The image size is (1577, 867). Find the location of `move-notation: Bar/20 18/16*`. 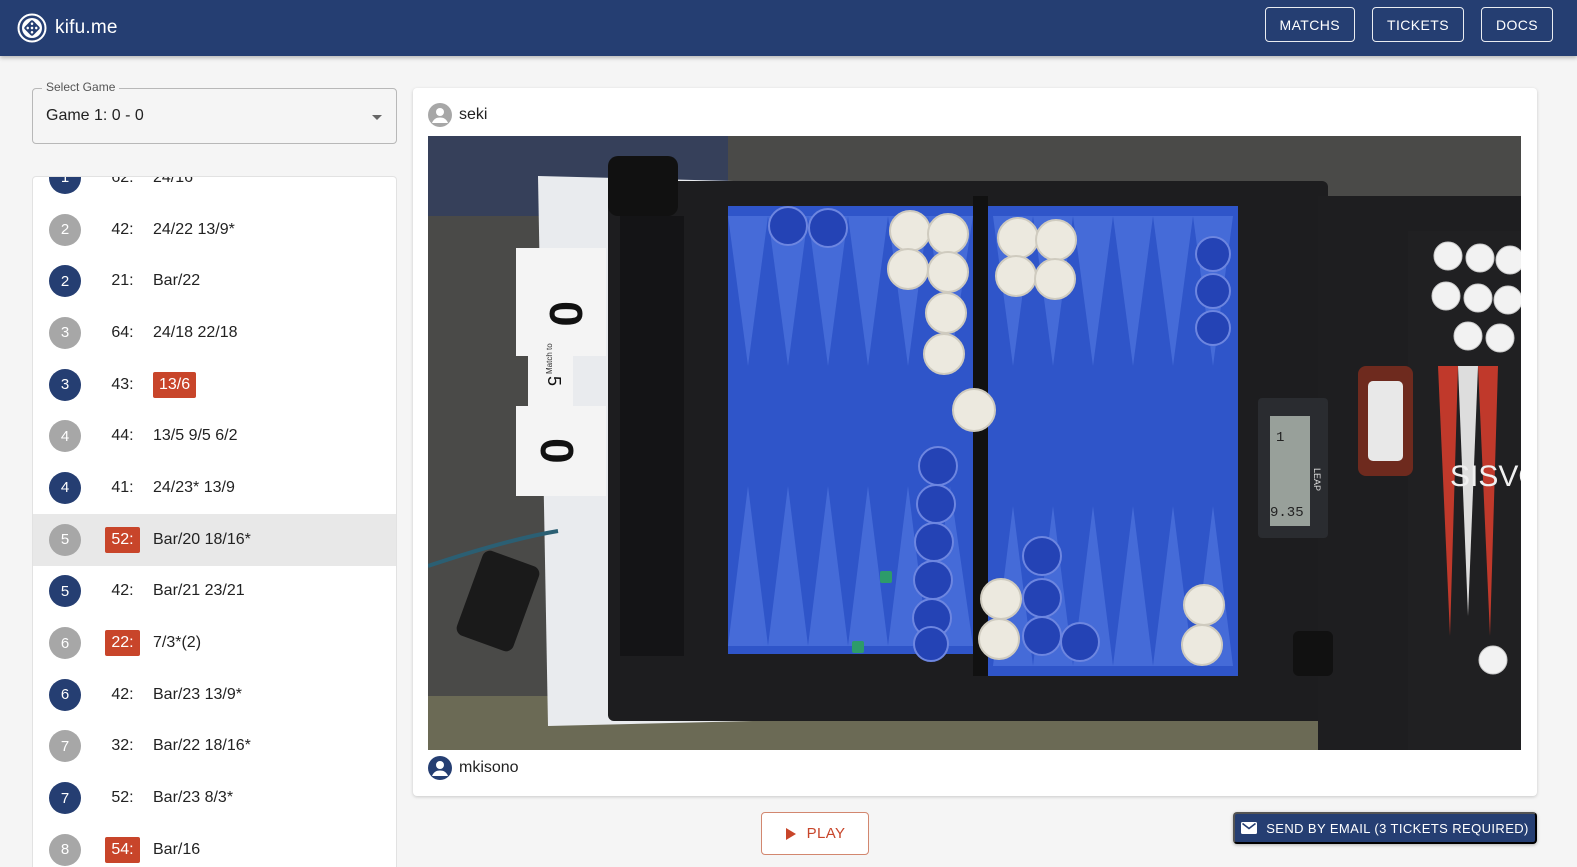

move-notation: Bar/20 18/16* is located at coordinates (202, 539).